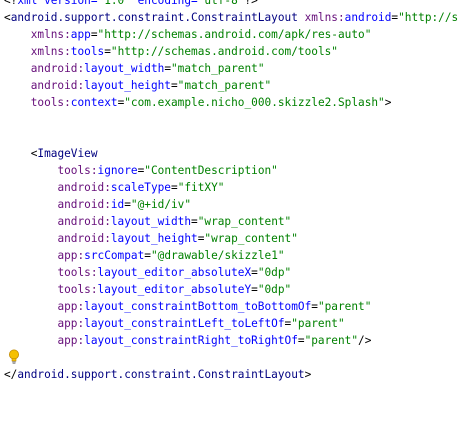 The image size is (476, 427). Describe the element at coordinates (117, 170) in the screenshot. I see `code-token: ignore` at that location.